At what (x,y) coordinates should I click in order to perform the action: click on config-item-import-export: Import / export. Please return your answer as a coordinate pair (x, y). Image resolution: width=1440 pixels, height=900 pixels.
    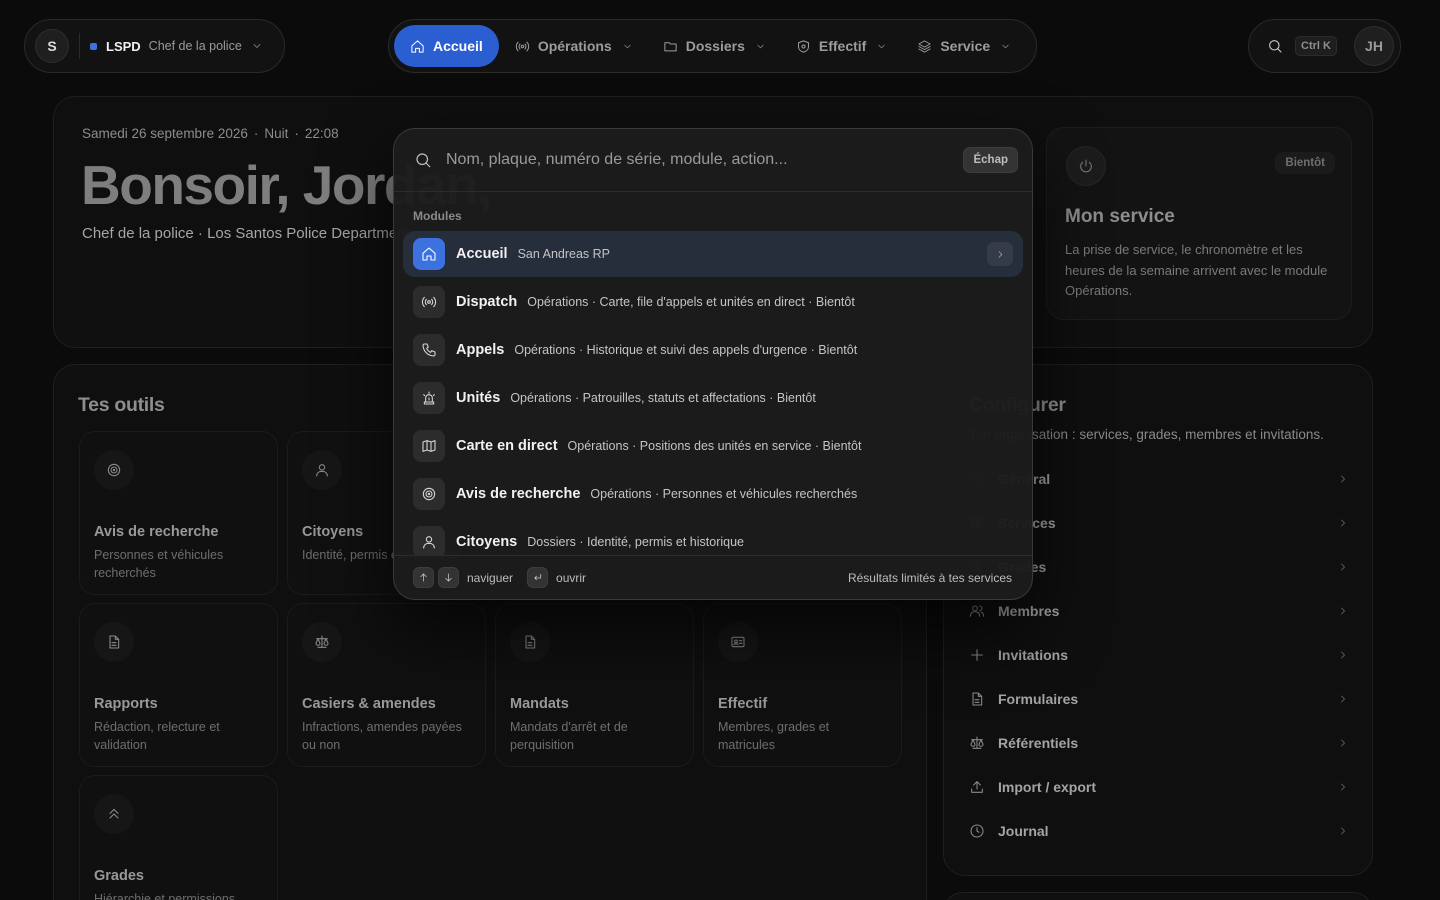
    Looking at the image, I should click on (1159, 787).